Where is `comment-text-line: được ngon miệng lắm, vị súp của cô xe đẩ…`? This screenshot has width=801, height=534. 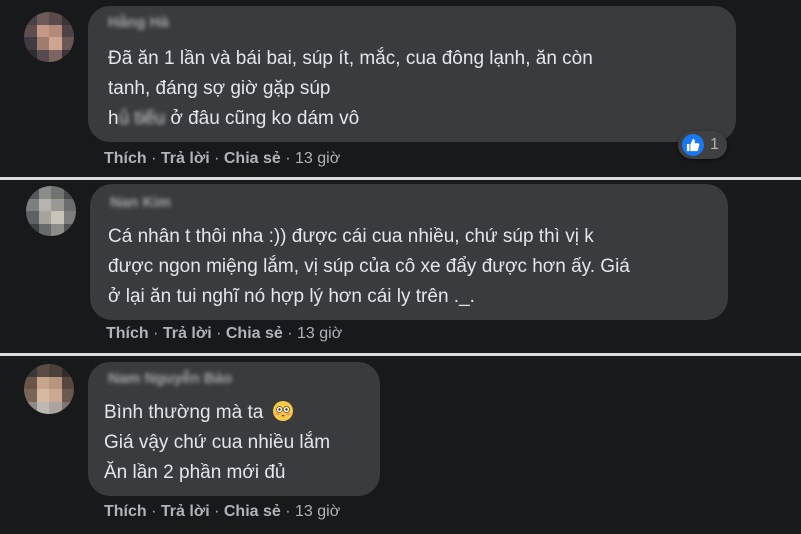 comment-text-line: được ngon miệng lắm, vị súp của cô xe đẩ… is located at coordinates (369, 266).